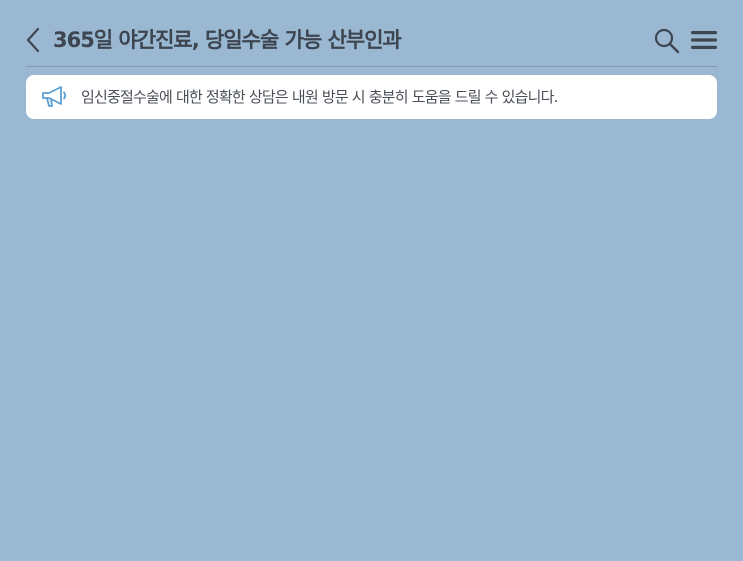 This screenshot has height=561, width=743. I want to click on header-divider, so click(371, 66).